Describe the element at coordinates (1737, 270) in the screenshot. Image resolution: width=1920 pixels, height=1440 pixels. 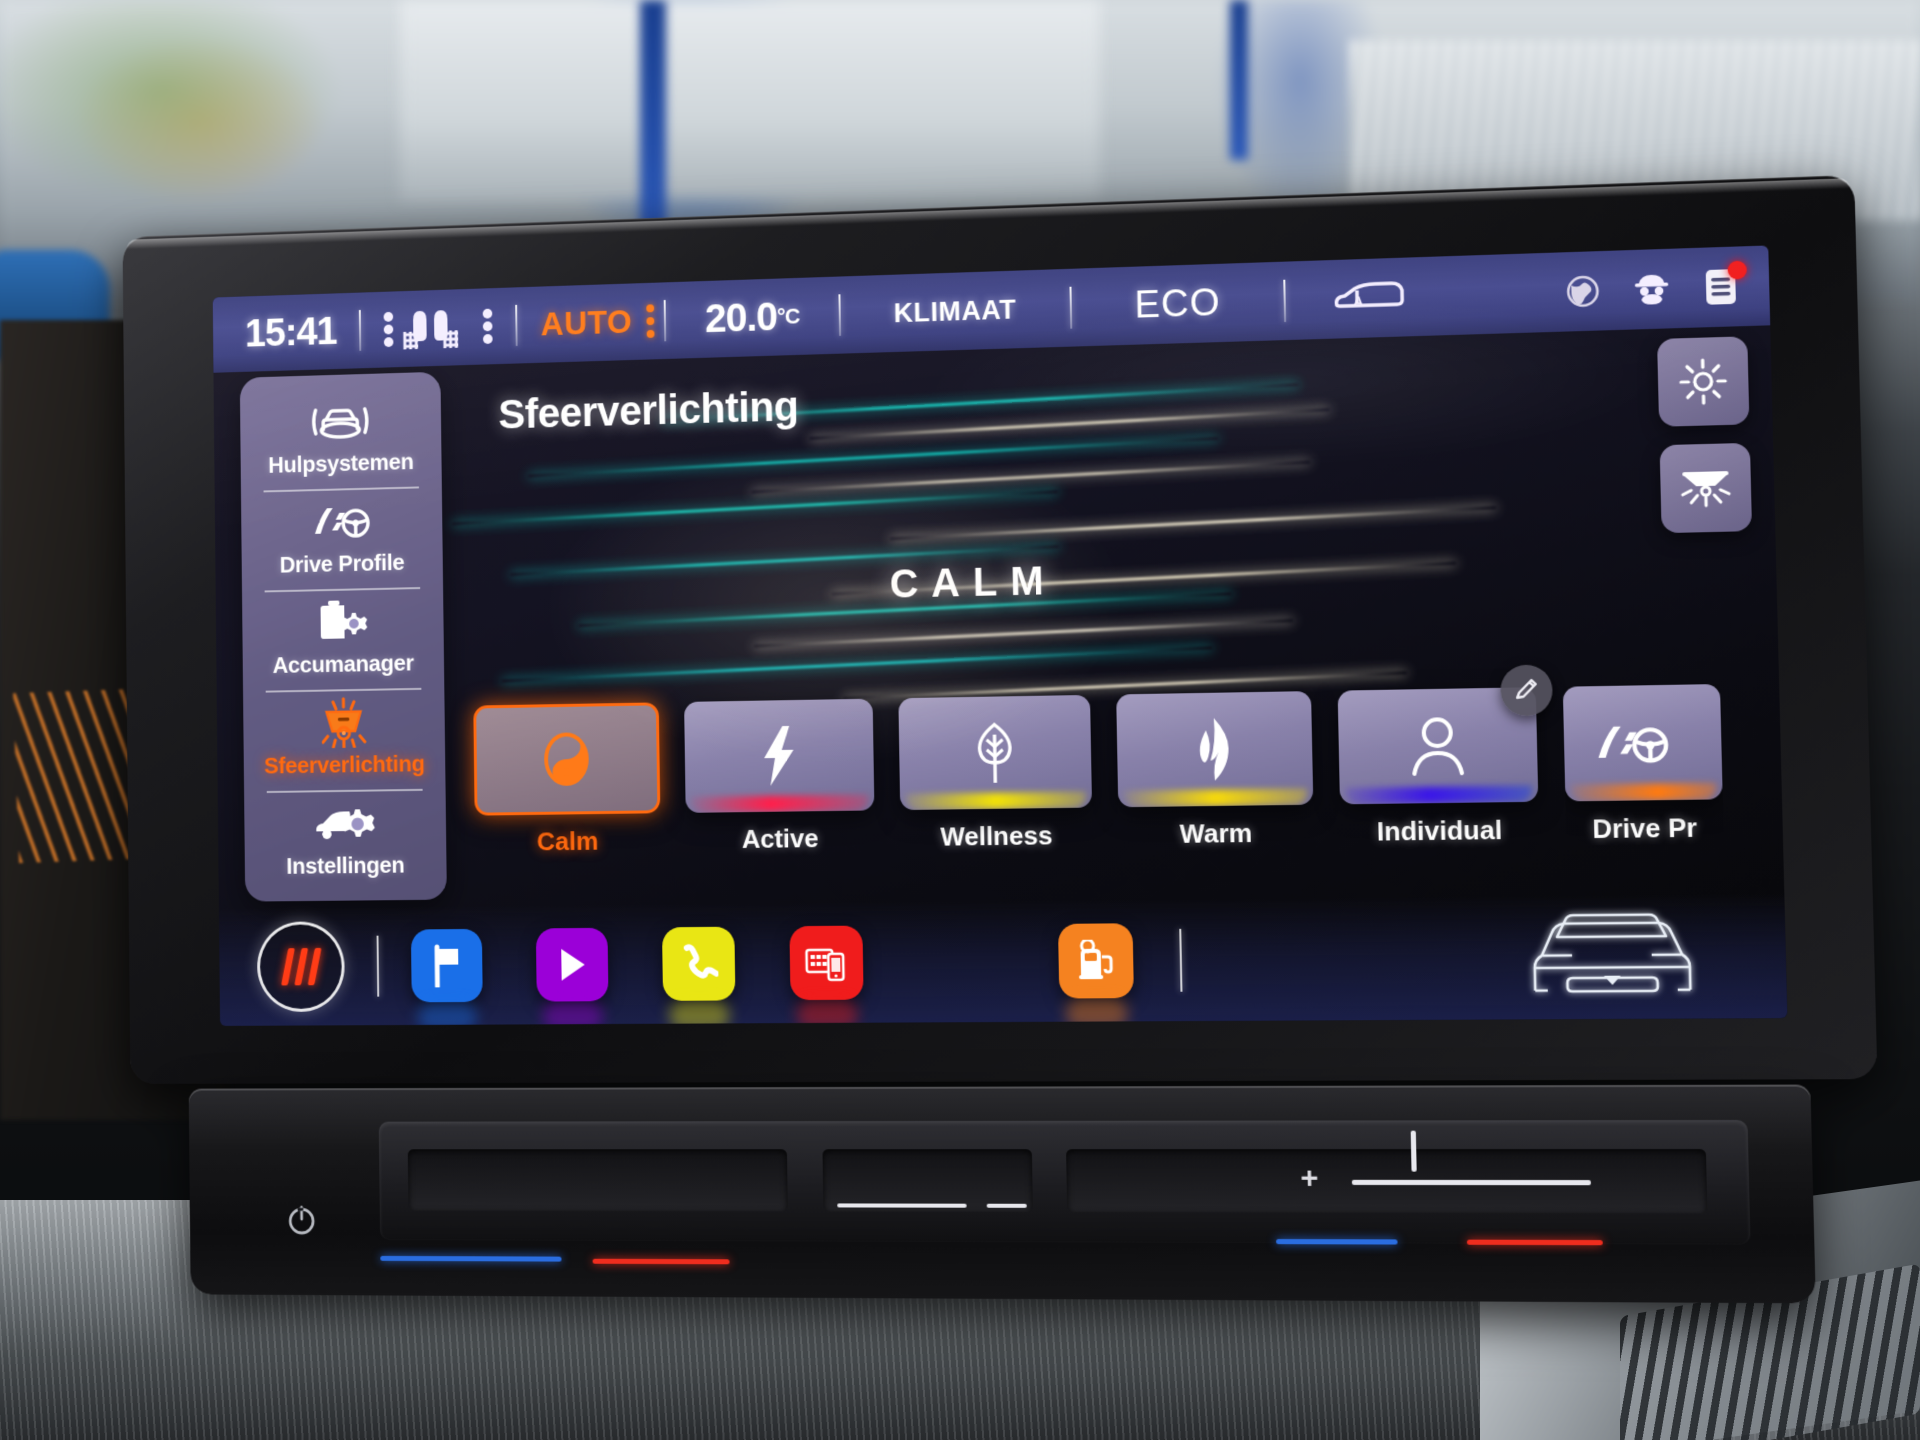
I see `notification-badge` at that location.